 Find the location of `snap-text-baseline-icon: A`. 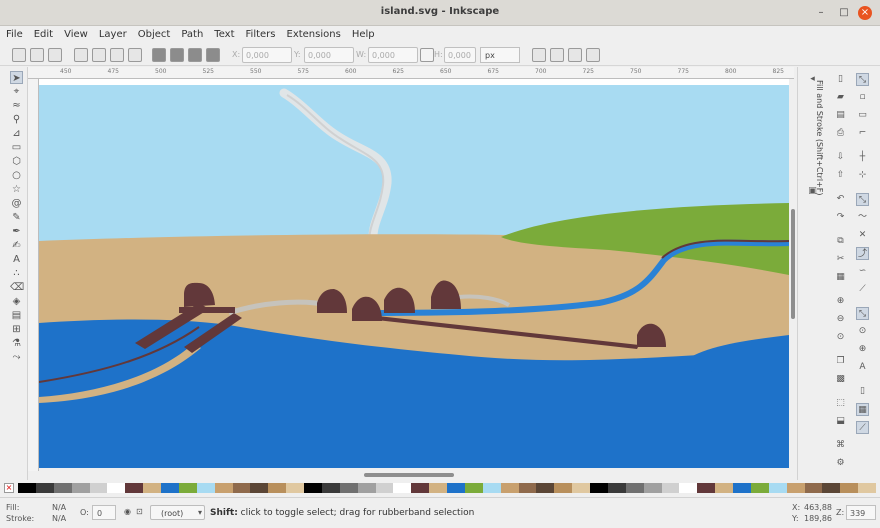

snap-text-baseline-icon: A is located at coordinates (862, 367).